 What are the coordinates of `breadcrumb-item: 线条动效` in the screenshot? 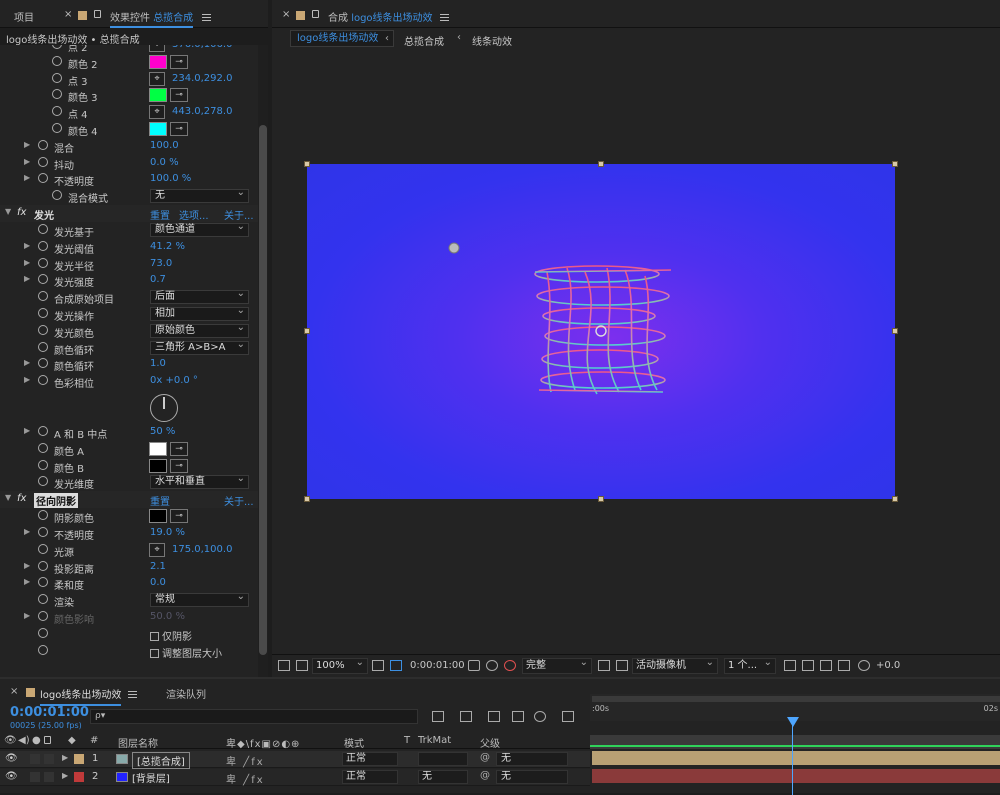 It's located at (492, 40).